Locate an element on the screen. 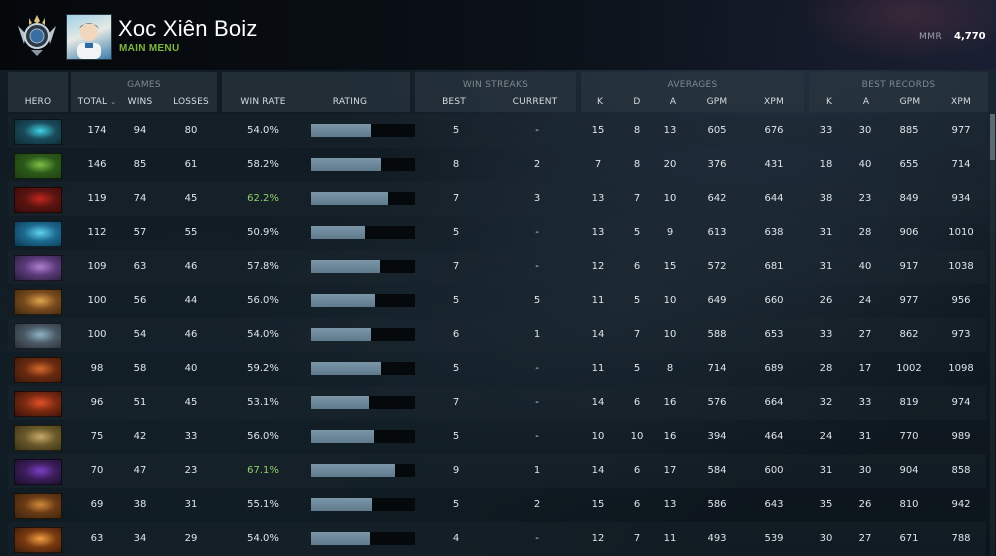 The height and width of the screenshot is (556, 996). column-header-losses: LOSSES is located at coordinates (191, 102).